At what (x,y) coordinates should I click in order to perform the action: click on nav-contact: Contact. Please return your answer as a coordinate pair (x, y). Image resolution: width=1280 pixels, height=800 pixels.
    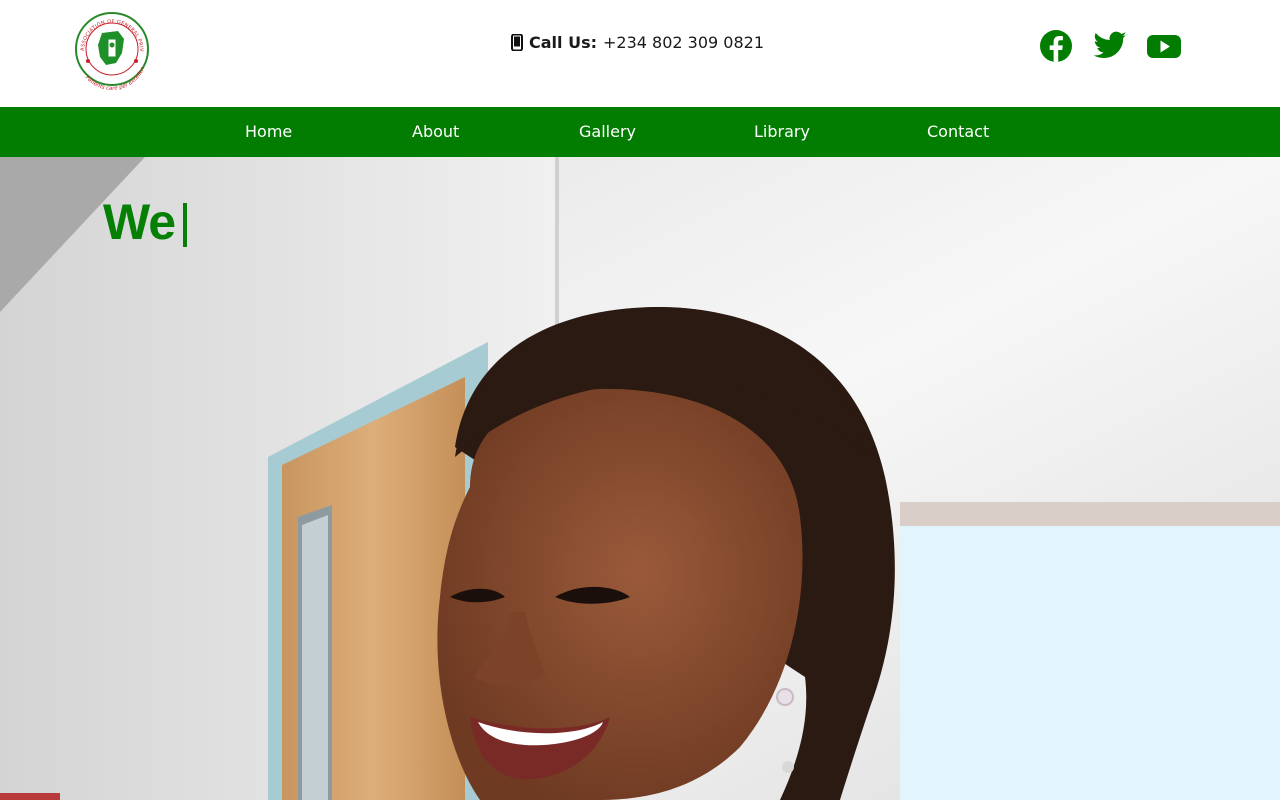
    Looking at the image, I should click on (958, 131).